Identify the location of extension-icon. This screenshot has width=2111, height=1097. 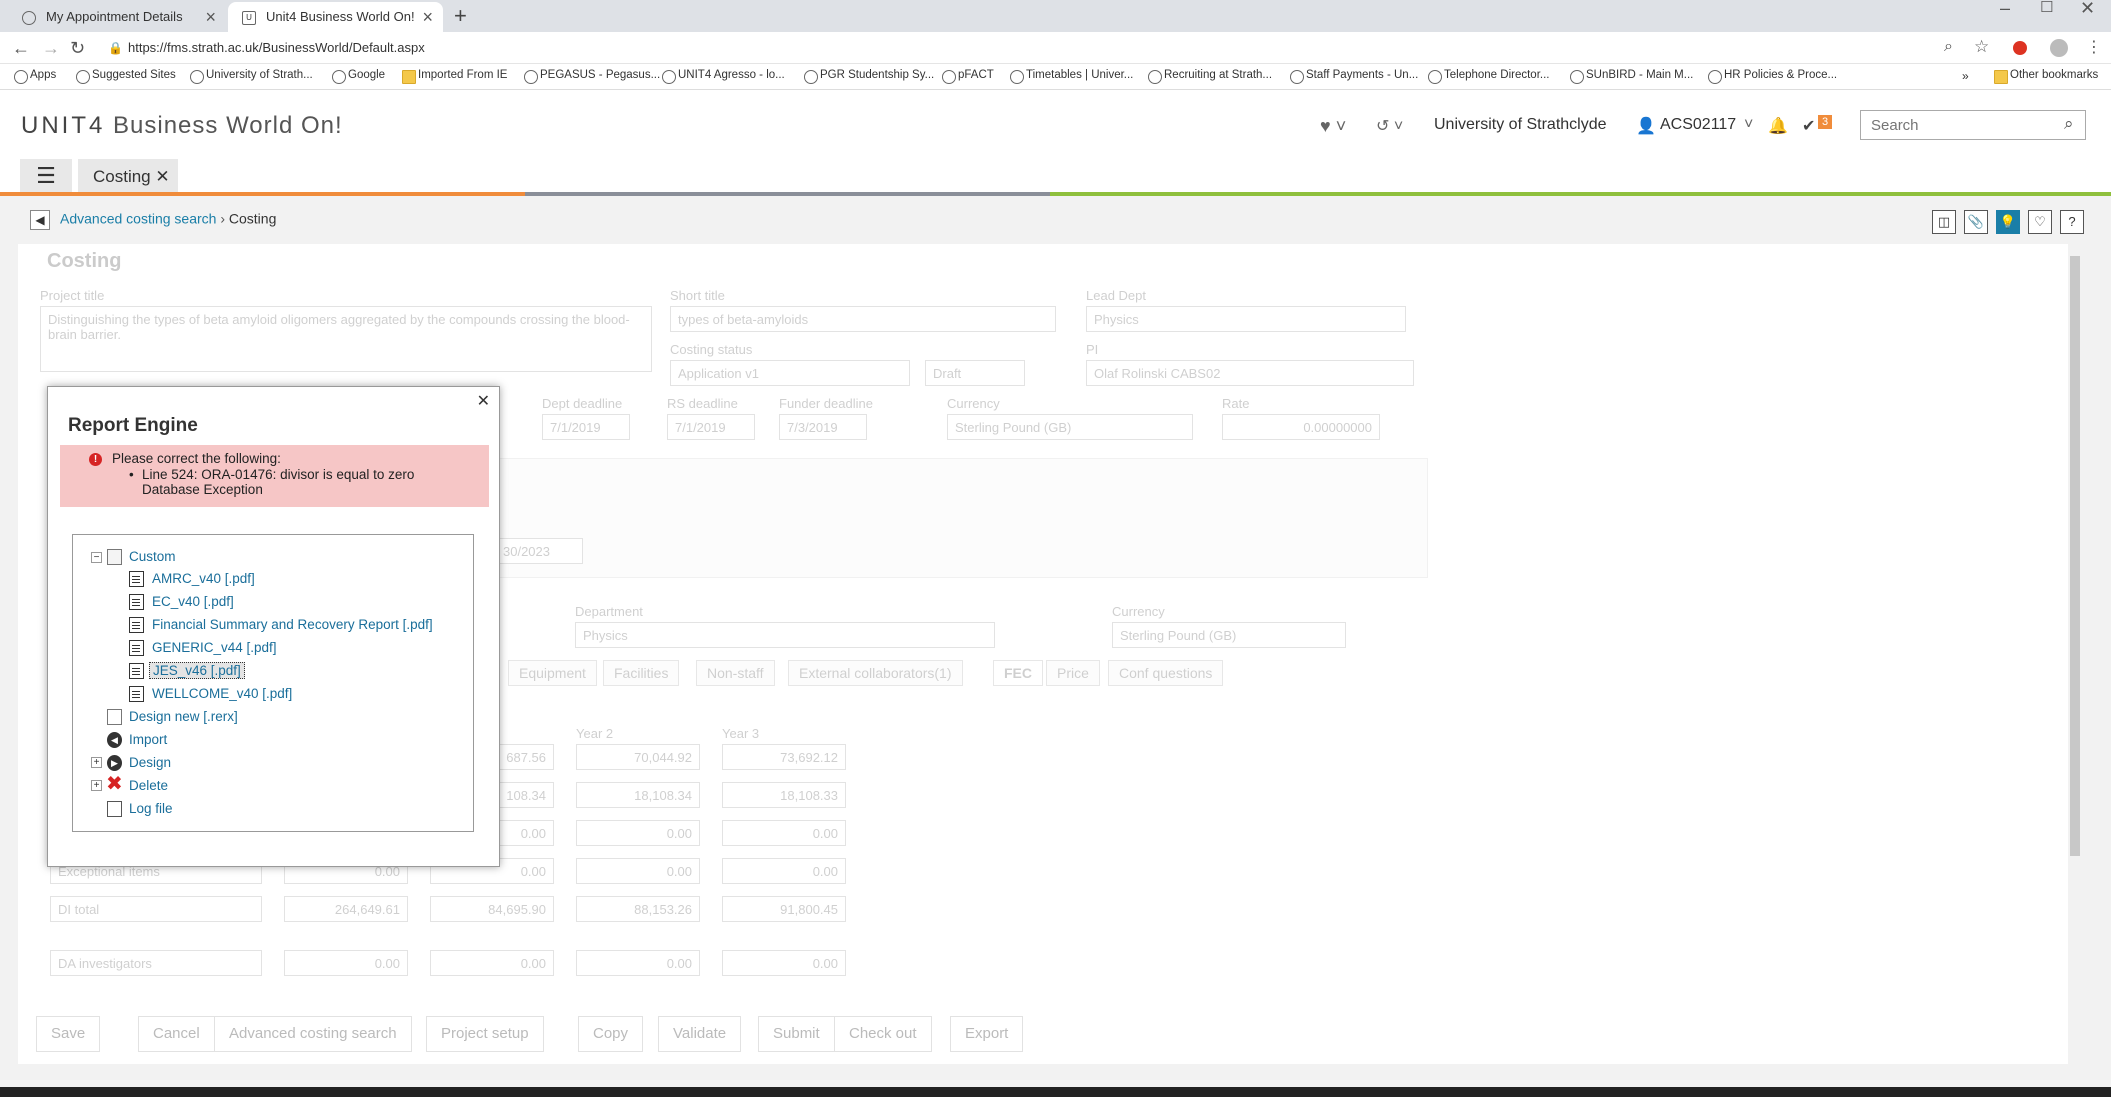
(2020, 48).